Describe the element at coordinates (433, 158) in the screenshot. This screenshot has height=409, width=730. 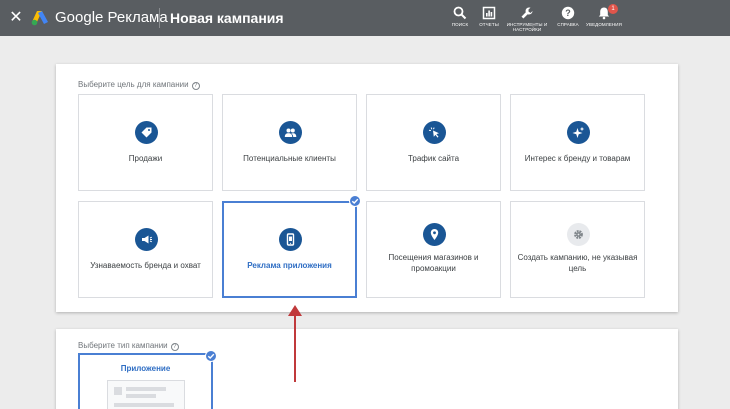
I see `goal-tile-label: Трафик сайта` at that location.